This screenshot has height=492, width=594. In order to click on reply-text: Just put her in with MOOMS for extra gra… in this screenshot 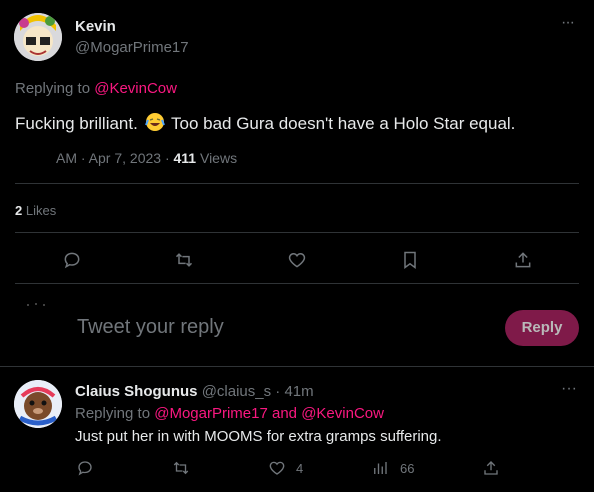, I will do `click(258, 436)`.